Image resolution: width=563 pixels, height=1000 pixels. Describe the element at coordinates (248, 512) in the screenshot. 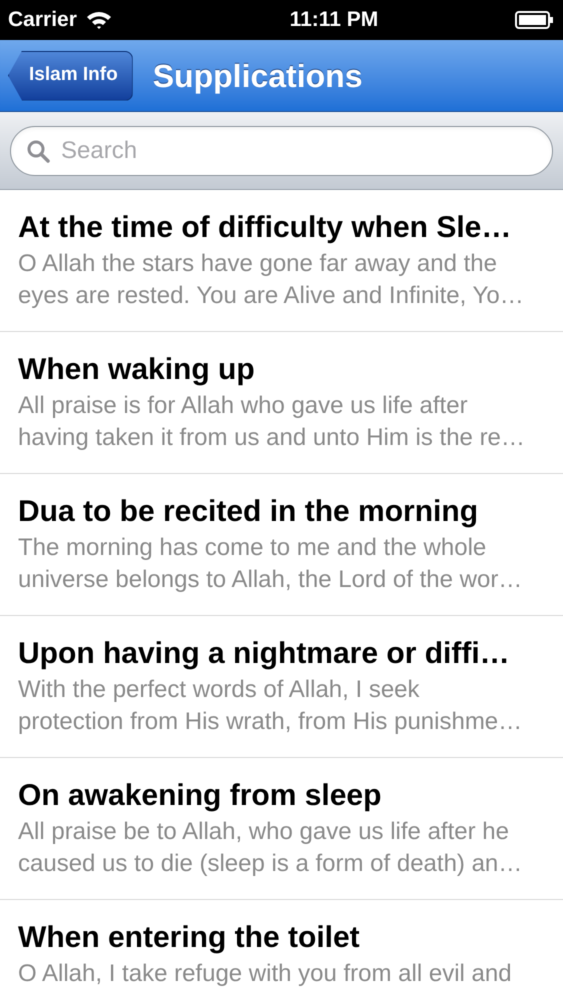

I see `item-title: Dua to be recited in the morning` at that location.